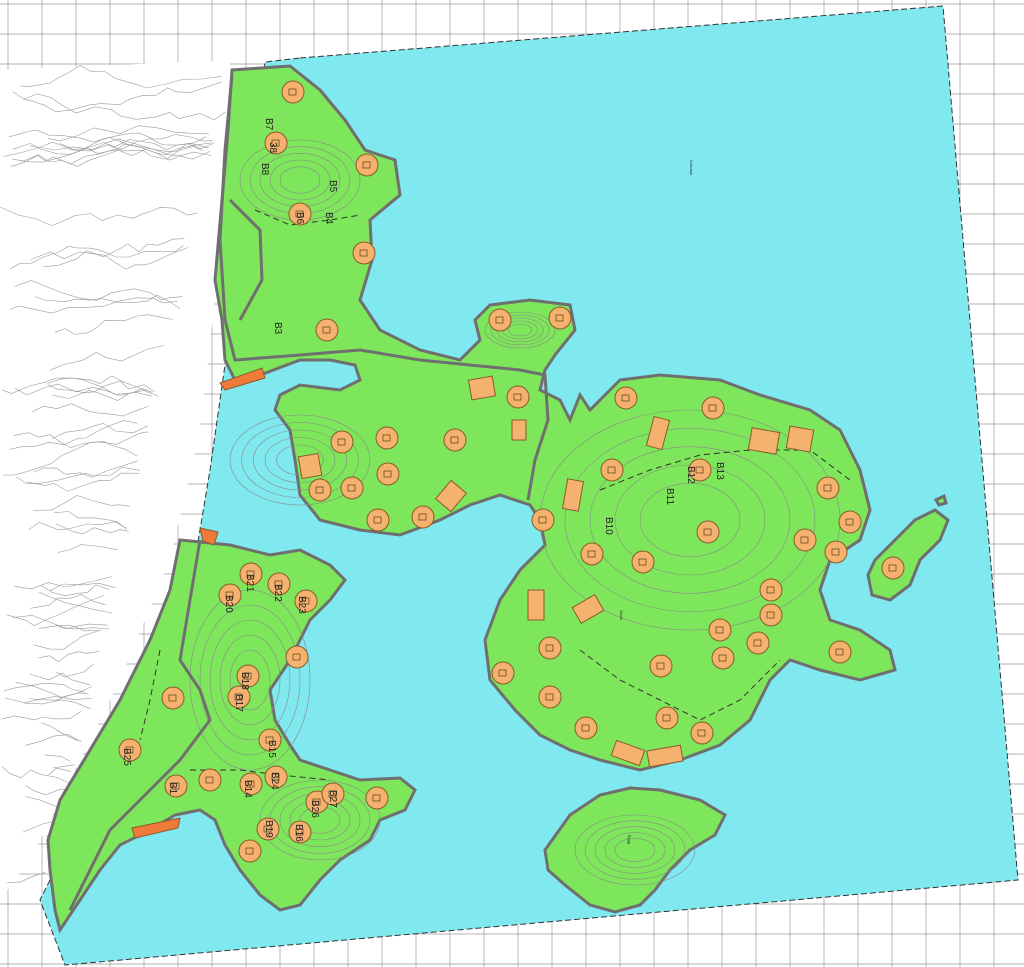 Image resolution: width=1024 pixels, height=967 pixels. What do you see at coordinates (244, 681) in the screenshot?
I see `plot-label: B18` at bounding box center [244, 681].